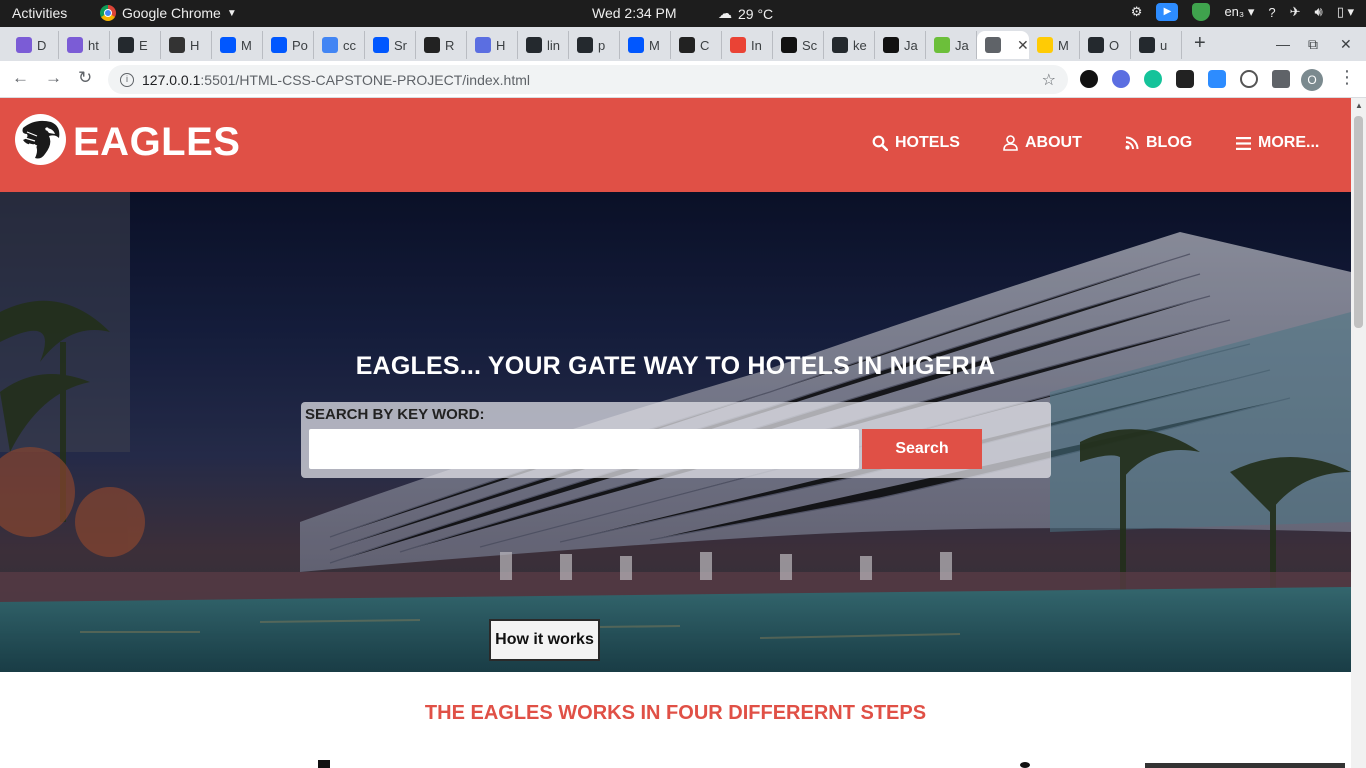 The width and height of the screenshot is (1366, 768). I want to click on browser-tab: O, so click(1105, 45).